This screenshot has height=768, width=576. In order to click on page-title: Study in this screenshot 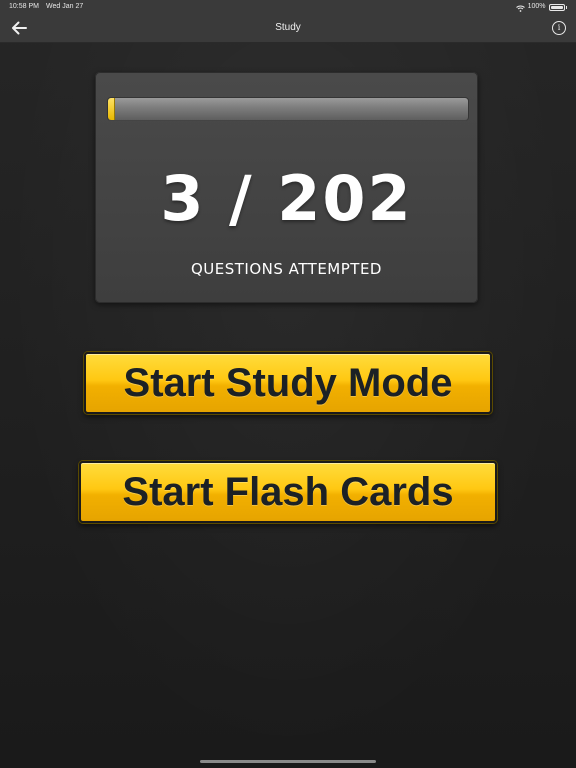, I will do `click(288, 27)`.